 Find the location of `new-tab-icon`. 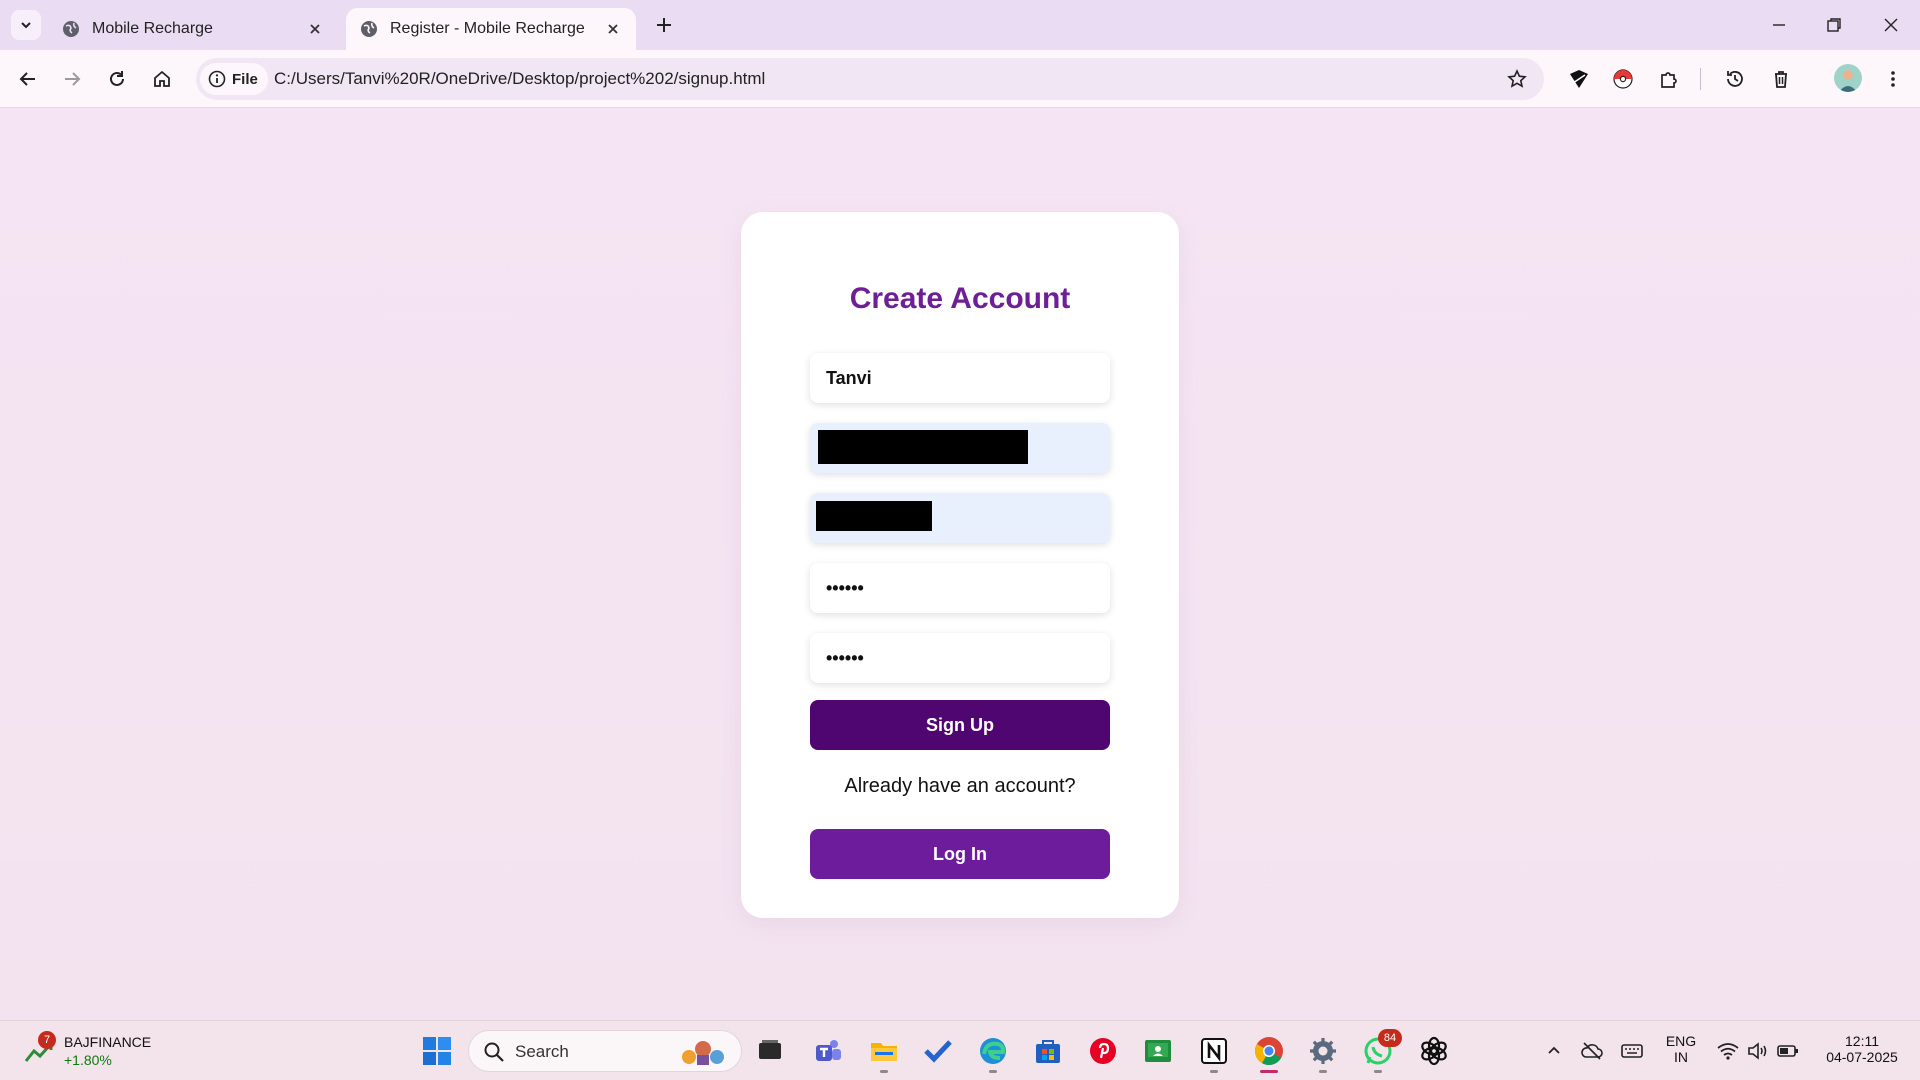

new-tab-icon is located at coordinates (664, 25).